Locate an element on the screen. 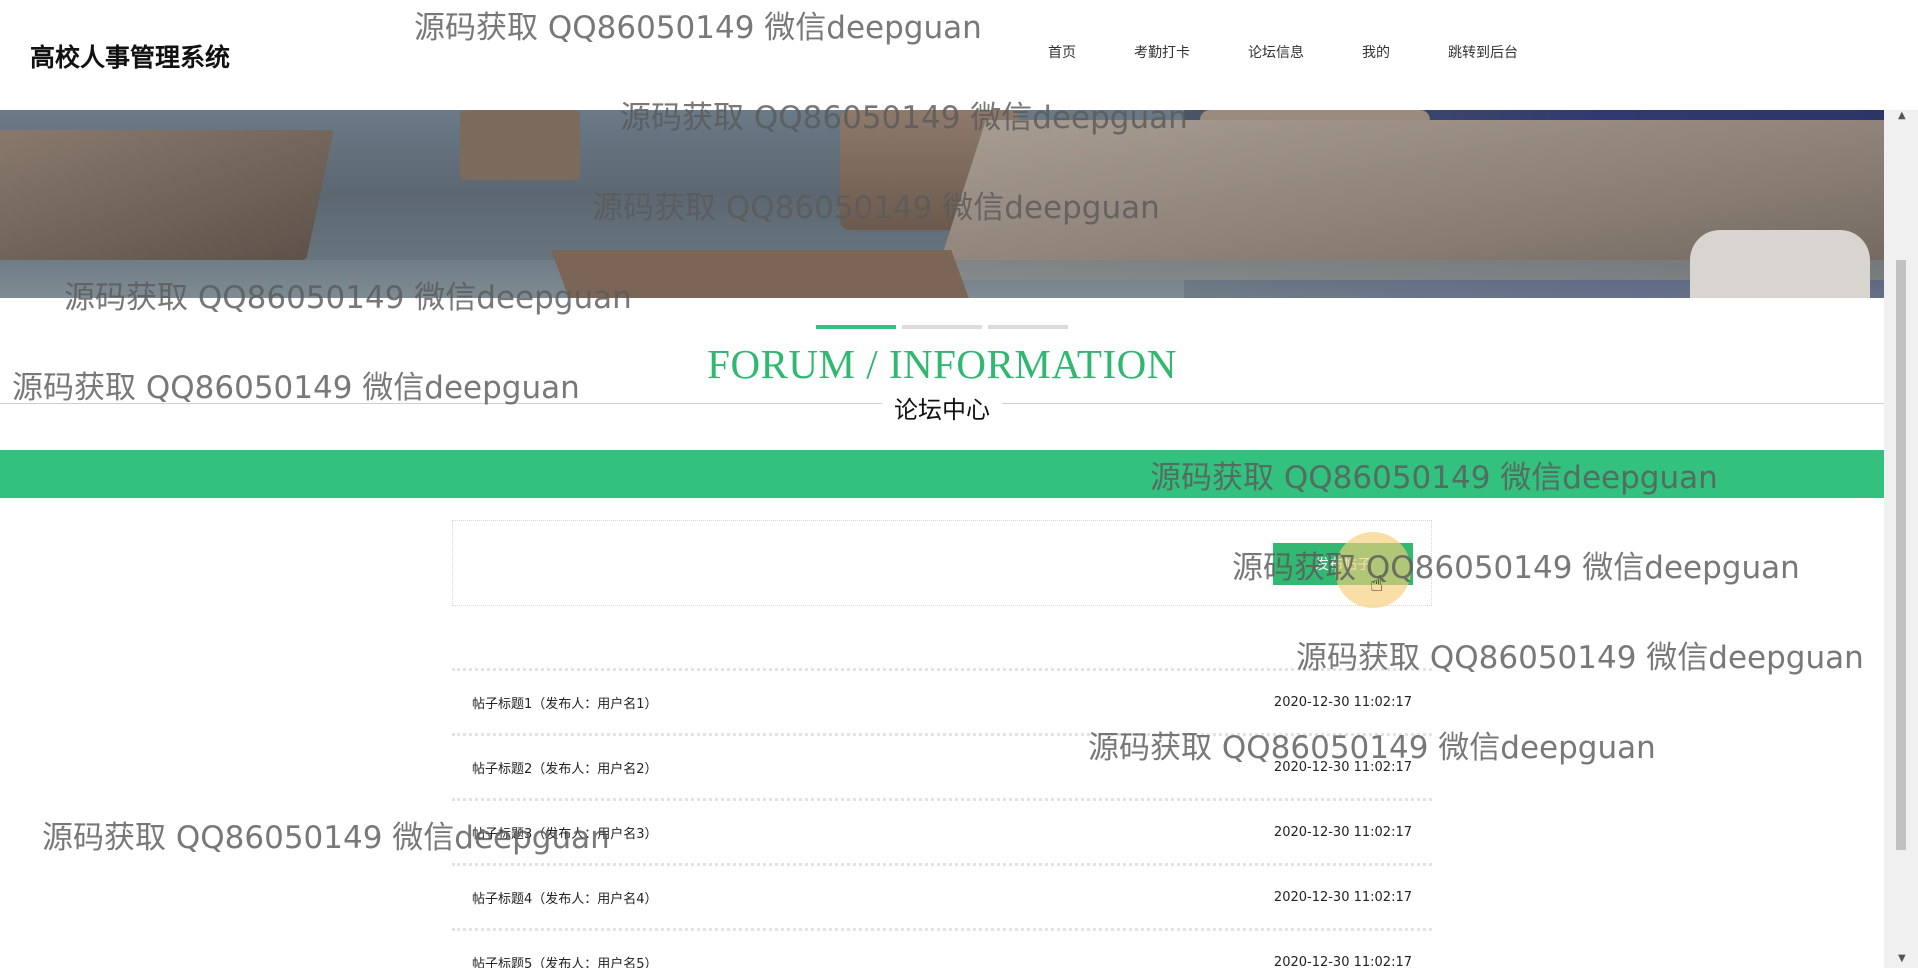 Image resolution: width=1918 pixels, height=968 pixels. section-subtitle-wrap: 论坛中心 is located at coordinates (942, 407).